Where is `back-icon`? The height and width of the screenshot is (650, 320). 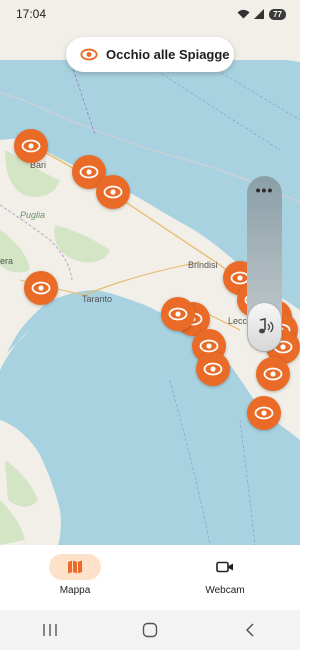 back-icon is located at coordinates (249, 630).